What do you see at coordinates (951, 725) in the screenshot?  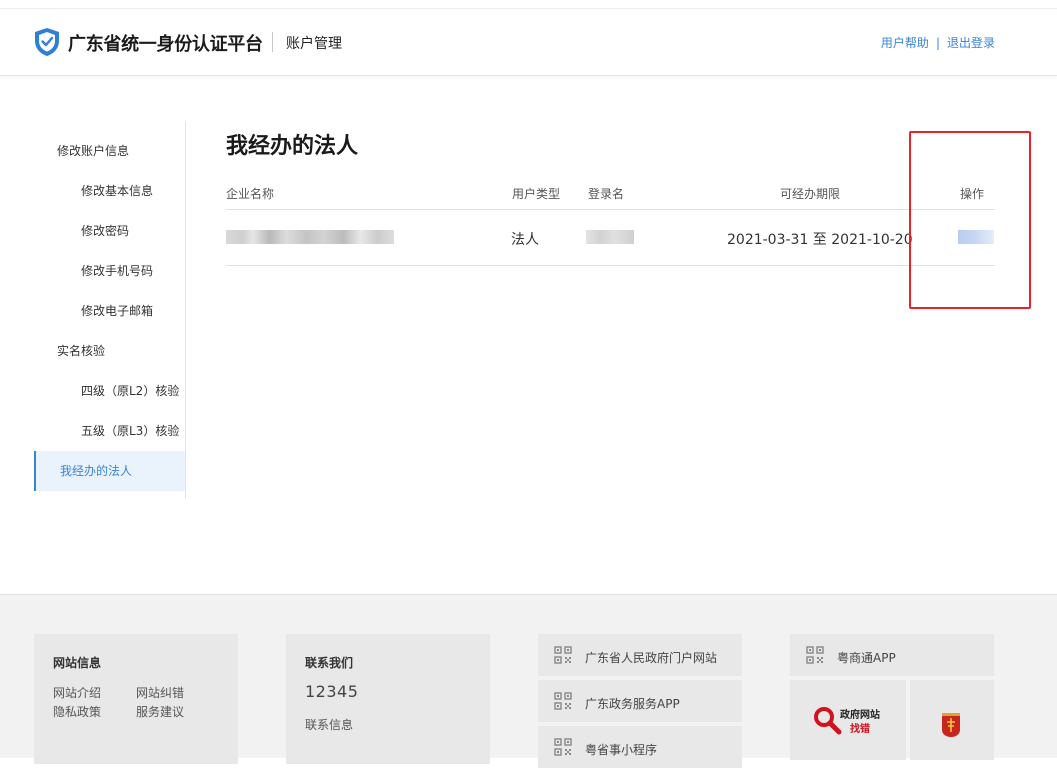 I see `emblem-icon` at bounding box center [951, 725].